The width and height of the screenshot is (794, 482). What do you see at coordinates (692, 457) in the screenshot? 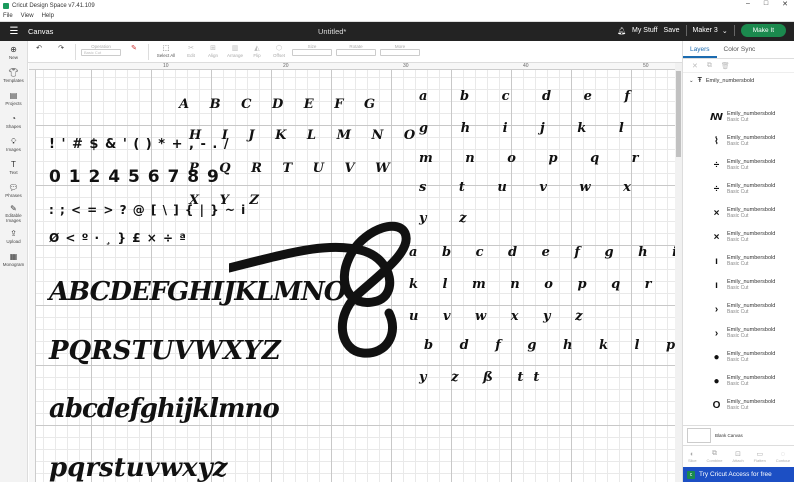
I see `slice-button: ◐ Slice` at bounding box center [692, 457].